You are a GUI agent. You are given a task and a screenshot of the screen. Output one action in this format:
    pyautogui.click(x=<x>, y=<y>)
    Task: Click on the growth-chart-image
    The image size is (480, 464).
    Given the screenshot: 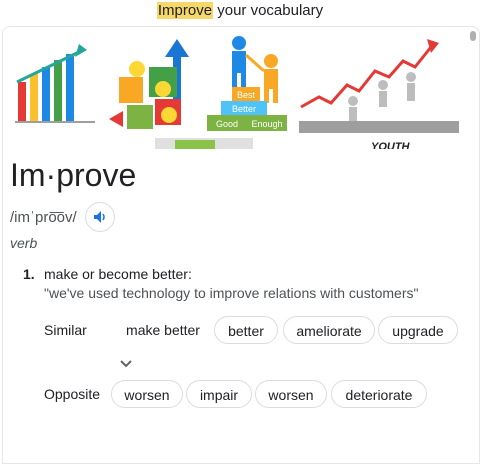 What is the action you would take?
    pyautogui.click(x=54, y=88)
    